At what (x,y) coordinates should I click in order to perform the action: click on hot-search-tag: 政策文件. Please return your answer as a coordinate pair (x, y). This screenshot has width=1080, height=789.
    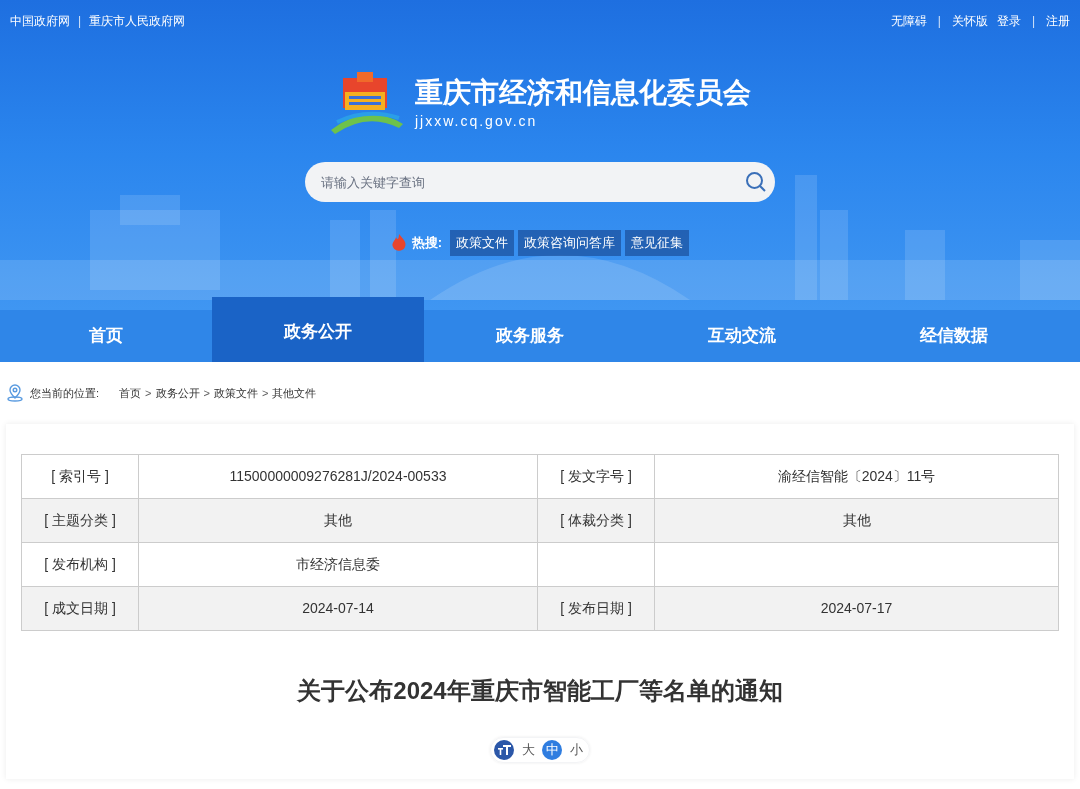
    Looking at the image, I should click on (482, 243).